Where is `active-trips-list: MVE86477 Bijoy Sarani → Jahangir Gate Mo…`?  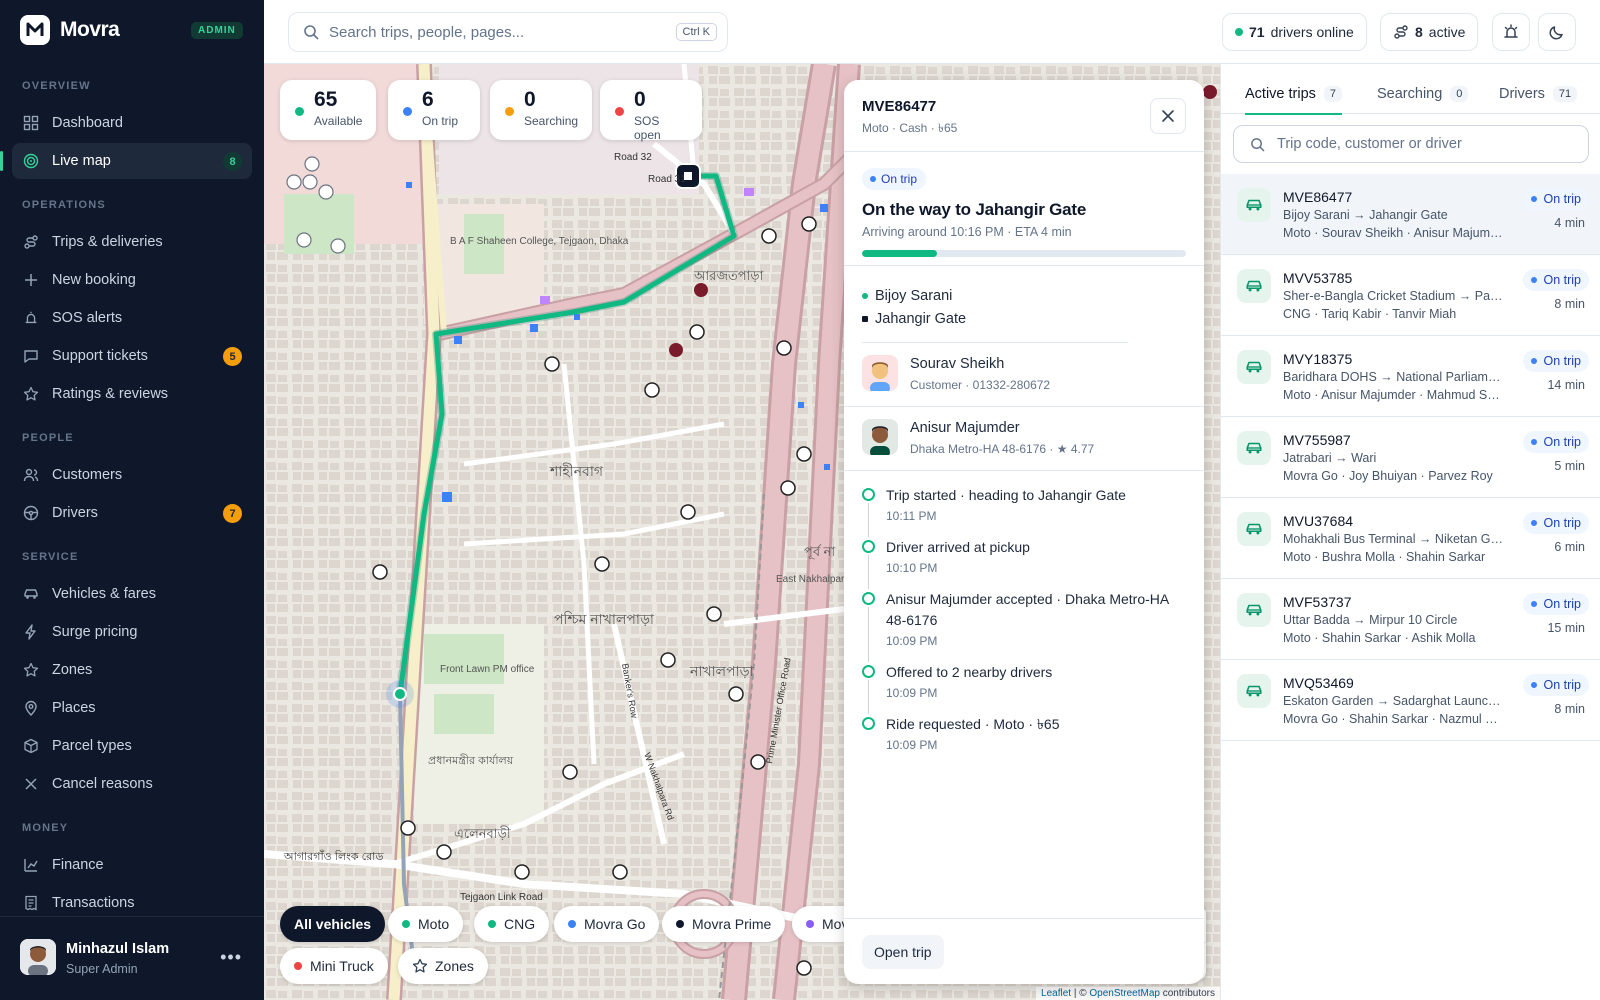 active-trips-list: MVE86477 Bijoy Sarani → Jahangir Gate Mo… is located at coordinates (1410, 457).